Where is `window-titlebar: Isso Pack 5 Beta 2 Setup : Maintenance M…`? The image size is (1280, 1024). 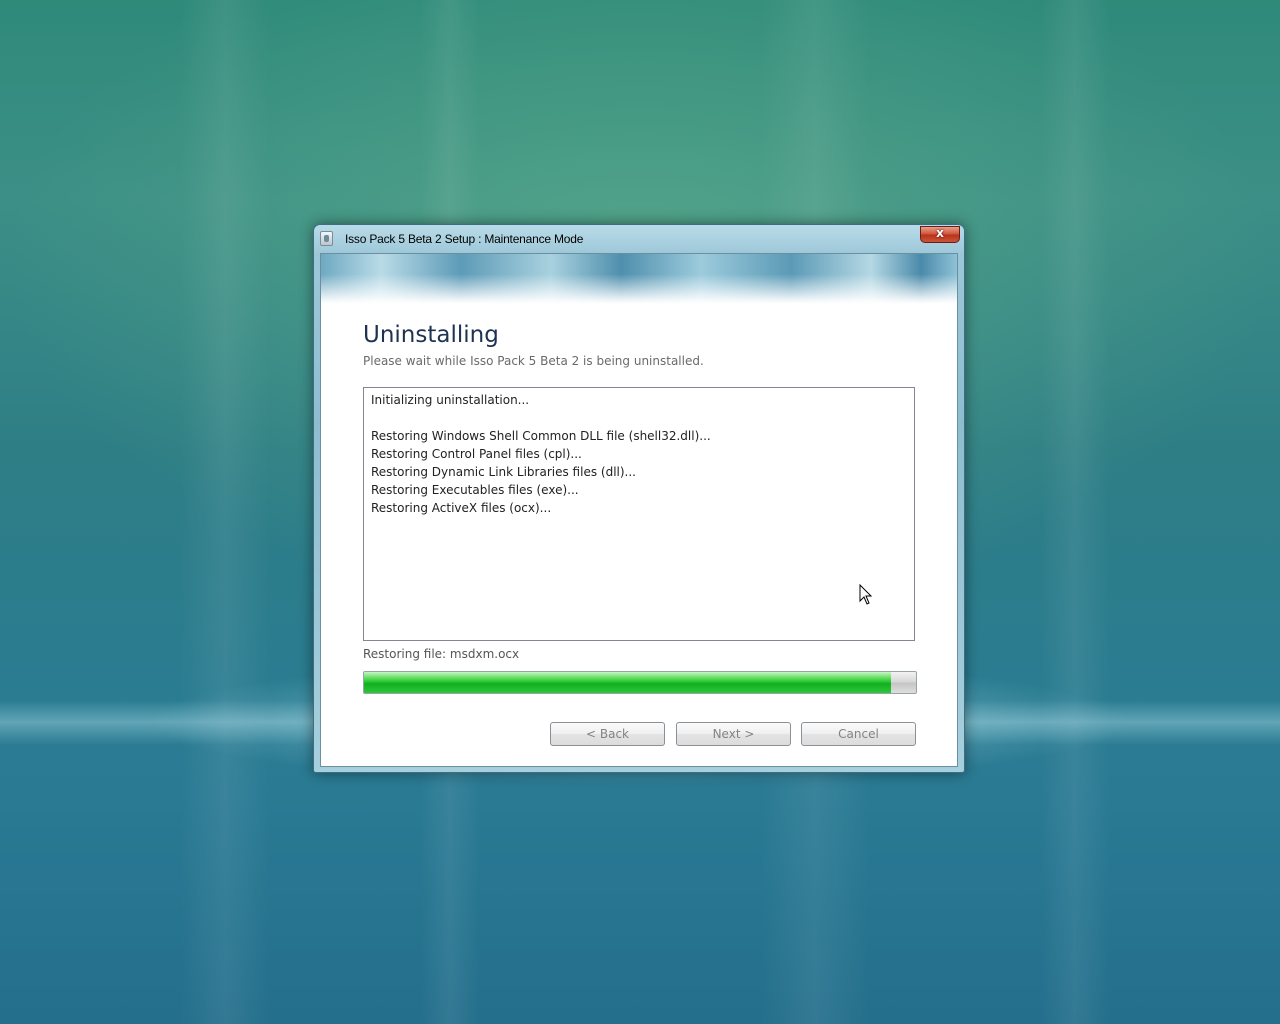
window-titlebar: Isso Pack 5 Beta 2 Setup : Maintenance M… is located at coordinates (639, 238).